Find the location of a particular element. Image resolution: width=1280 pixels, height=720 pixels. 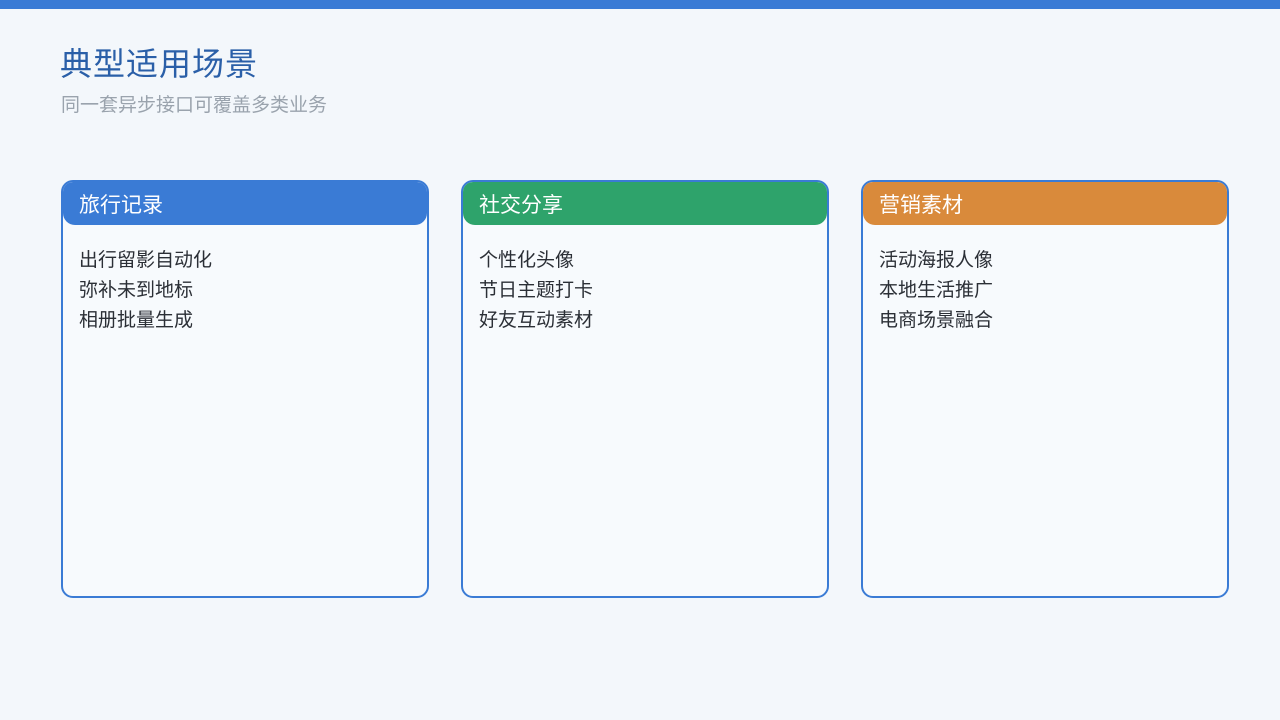

list-item: 好友互动素材 is located at coordinates (536, 320).